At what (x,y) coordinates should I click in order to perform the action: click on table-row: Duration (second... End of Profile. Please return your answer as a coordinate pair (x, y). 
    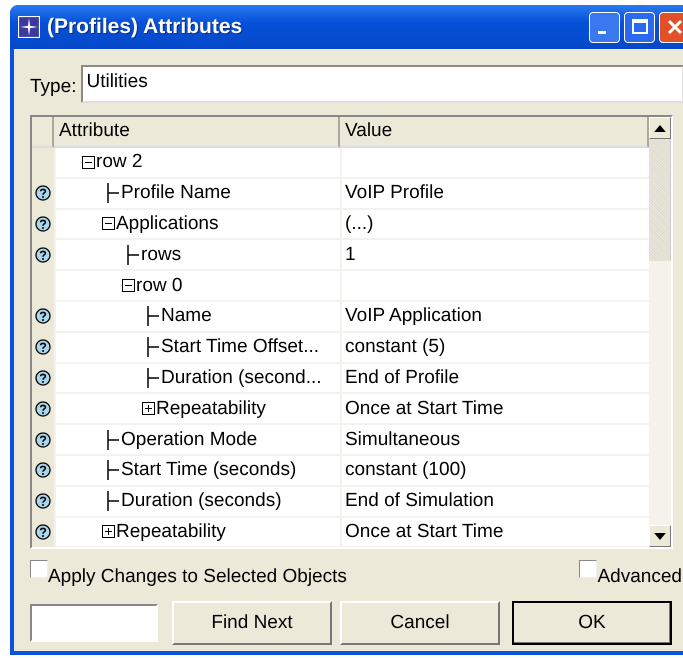
    Looking at the image, I should click on (340, 379).